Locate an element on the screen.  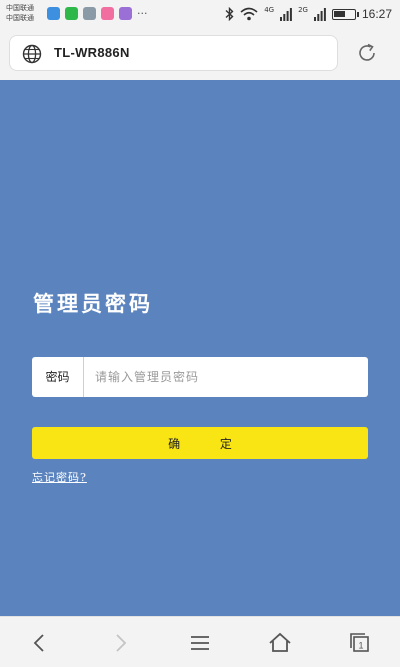
menu-icon is located at coordinates (200, 643).